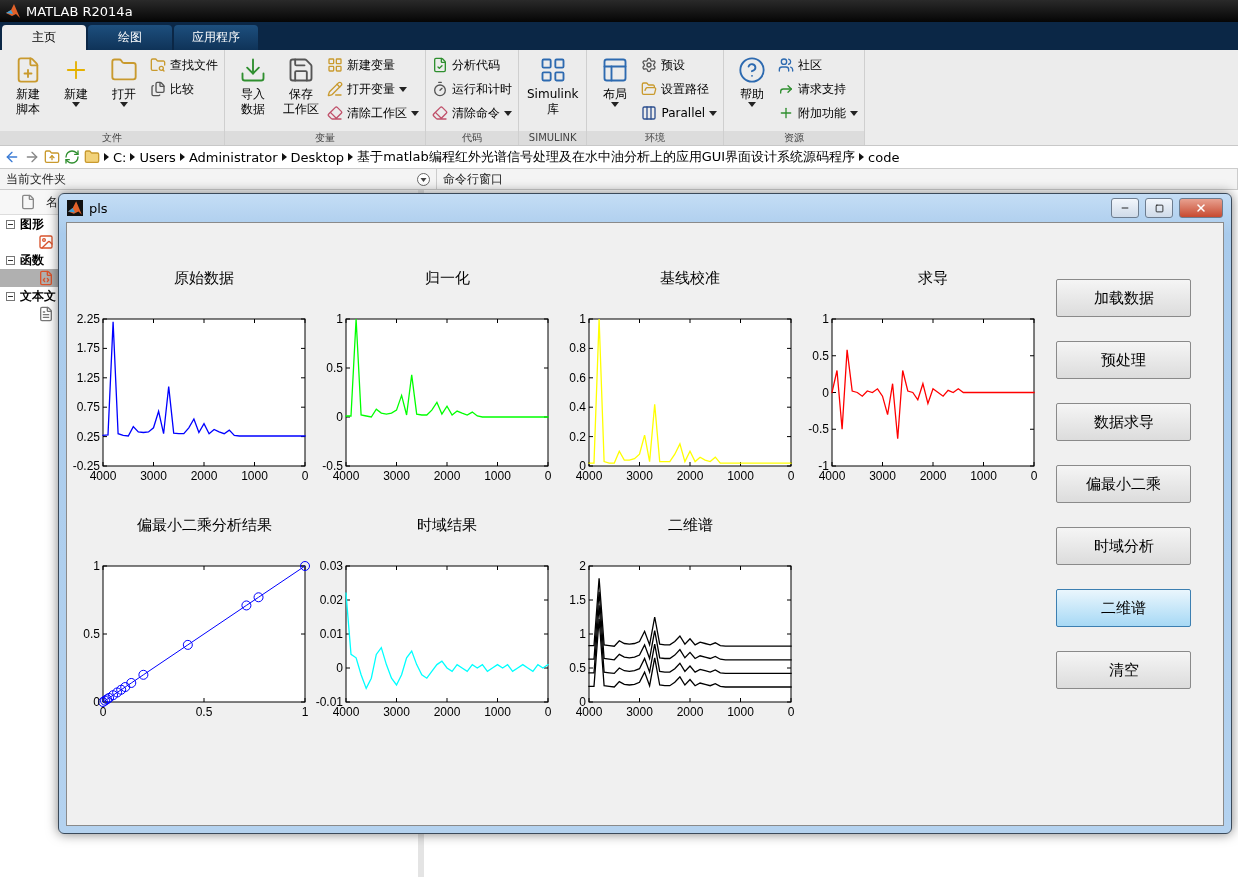 Image resolution: width=1238 pixels, height=877 pixels. I want to click on forward-icon, so click(32, 157).